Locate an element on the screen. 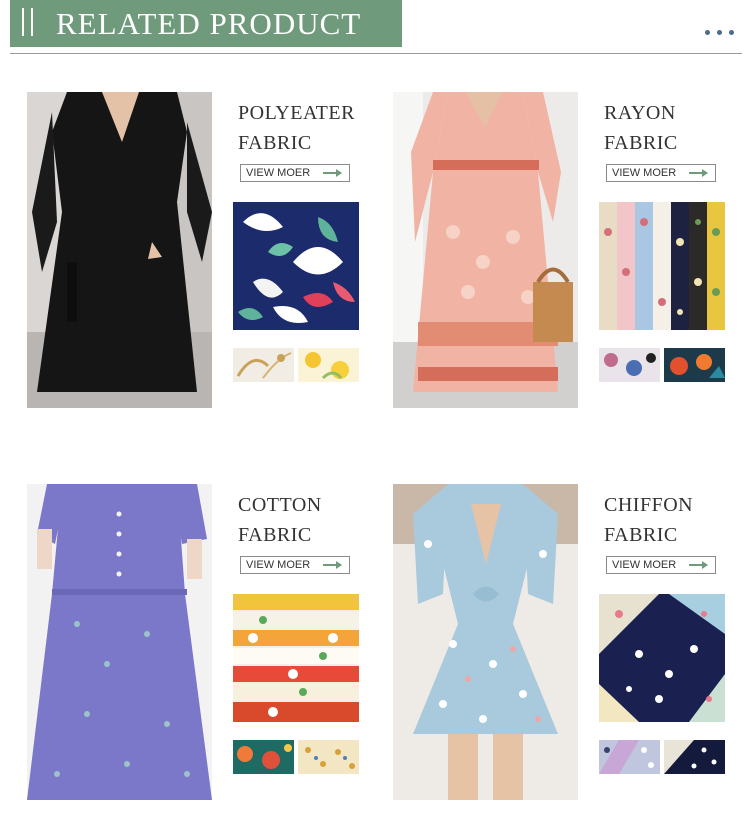  floral-dress-photo is located at coordinates (485, 250).